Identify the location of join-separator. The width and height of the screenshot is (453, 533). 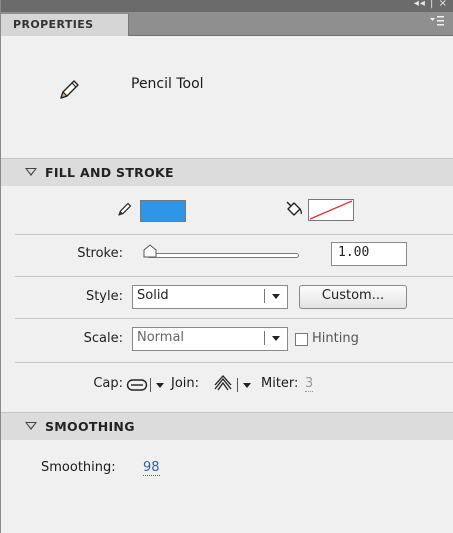
(237, 385).